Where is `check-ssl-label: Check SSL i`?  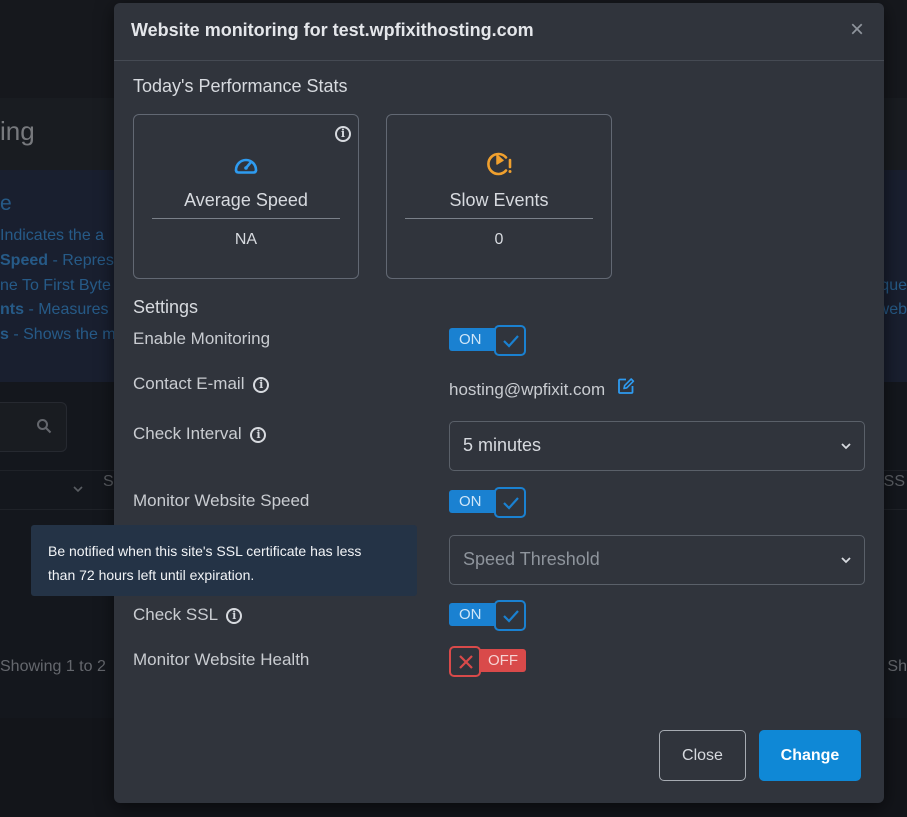 check-ssl-label: Check SSL i is located at coordinates (188, 615).